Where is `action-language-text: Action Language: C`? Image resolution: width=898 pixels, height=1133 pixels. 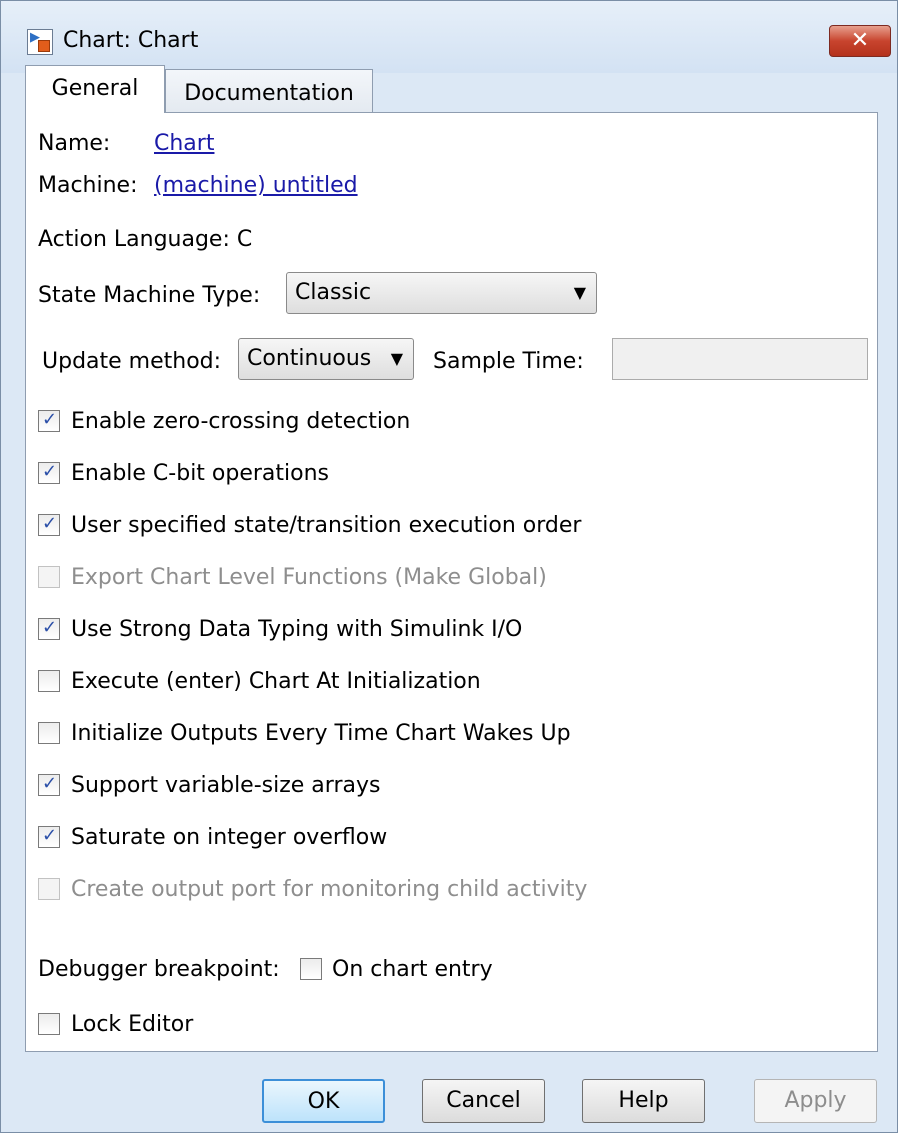
action-language-text: Action Language: C is located at coordinates (145, 239).